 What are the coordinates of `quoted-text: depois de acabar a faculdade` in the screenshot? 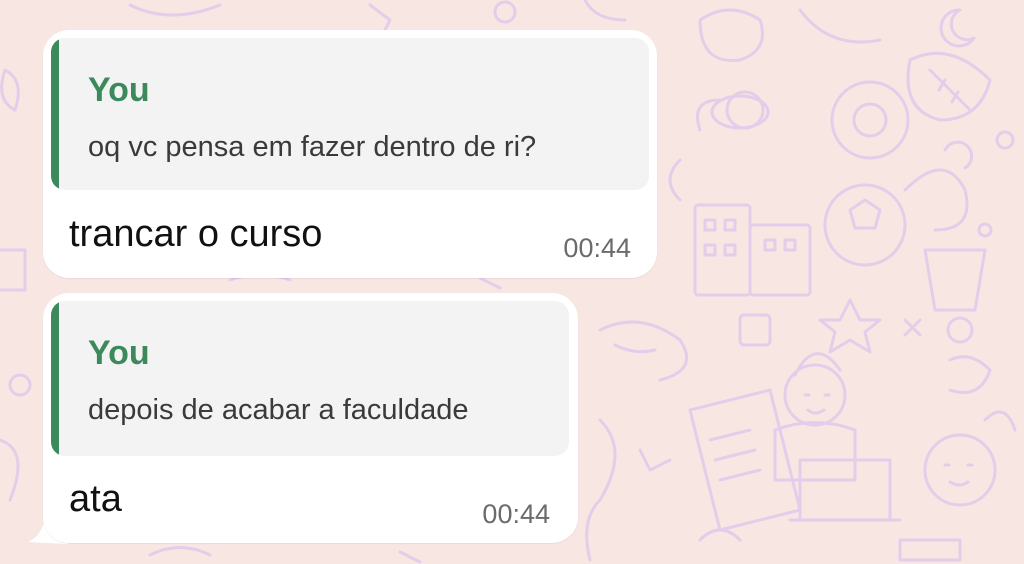 It's located at (278, 410).